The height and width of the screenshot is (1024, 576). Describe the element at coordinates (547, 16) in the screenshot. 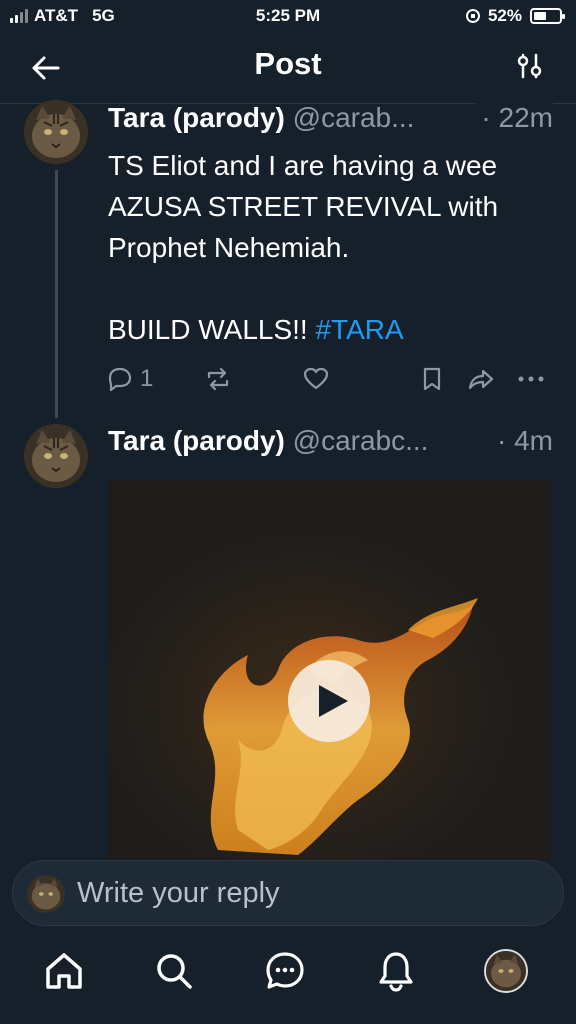

I see `battery-icon` at that location.